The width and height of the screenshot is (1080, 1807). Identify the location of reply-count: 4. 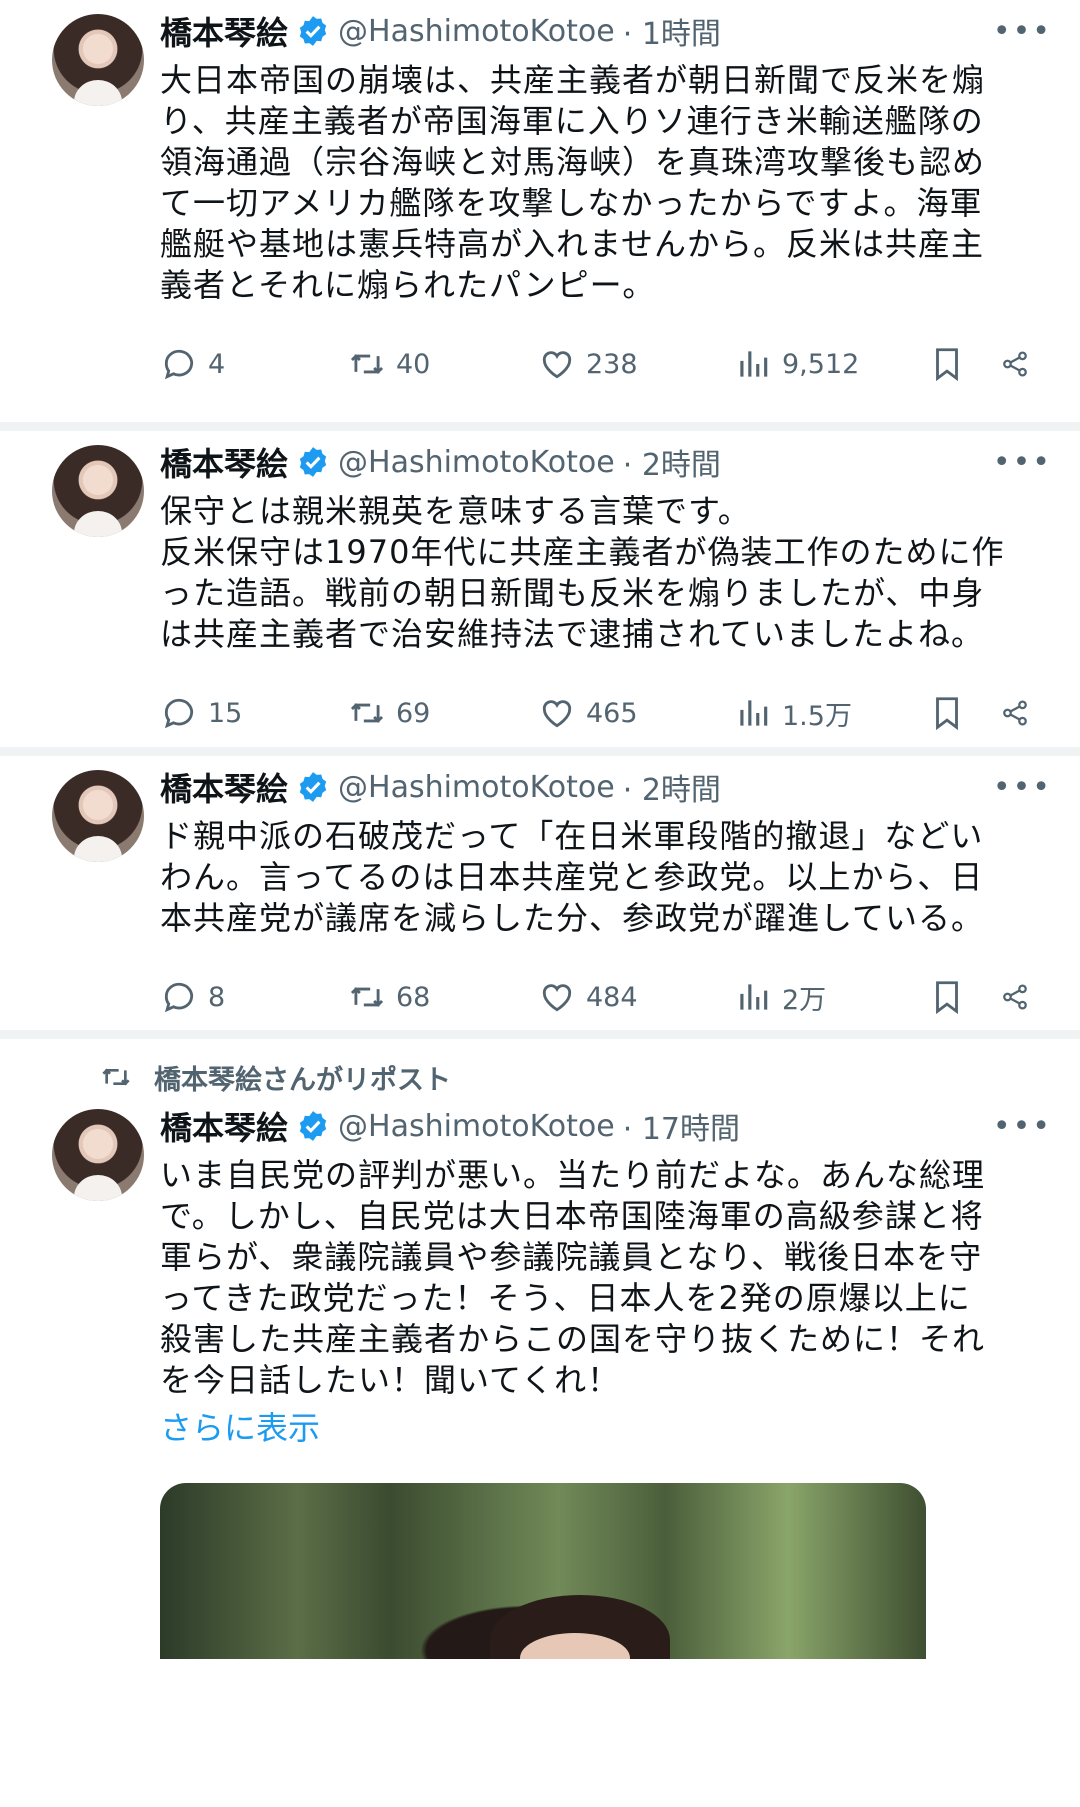
(217, 364).